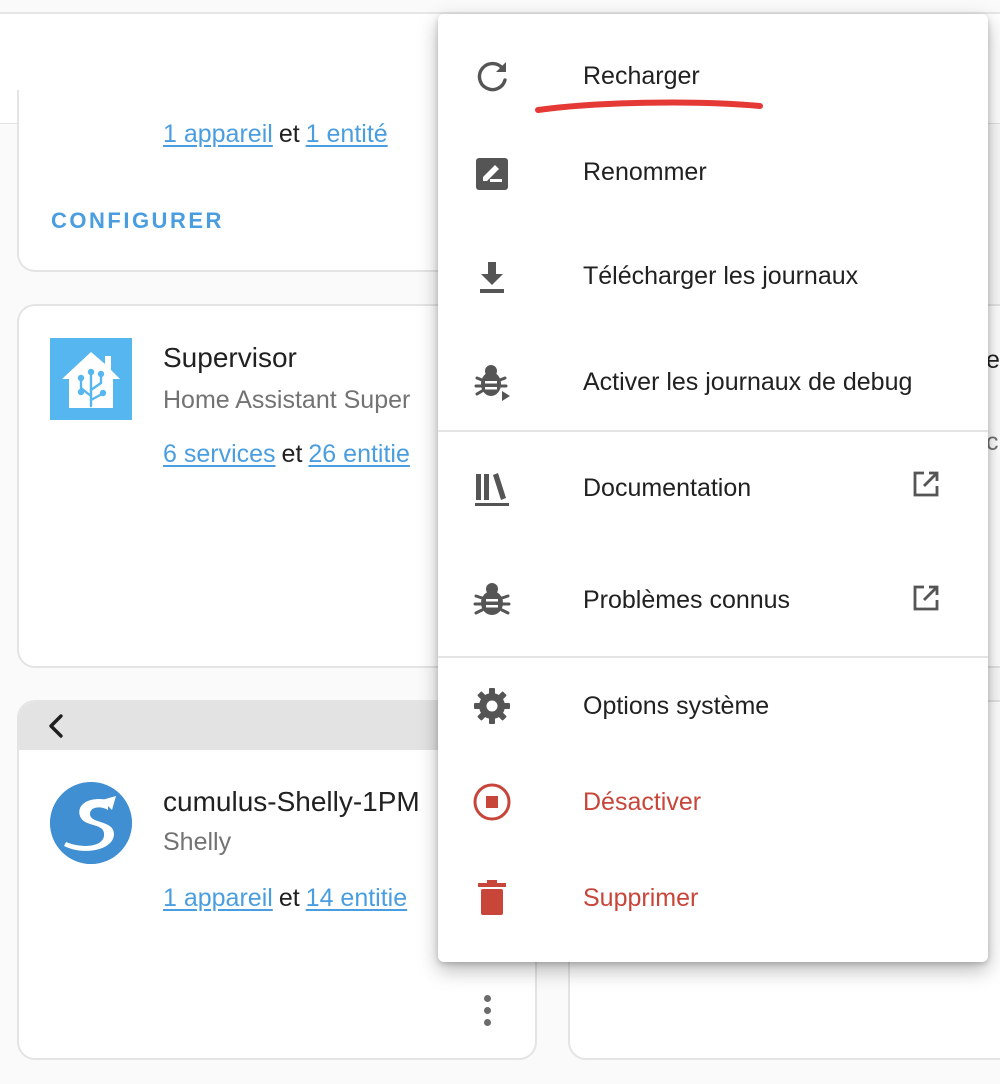  What do you see at coordinates (676, 706) in the screenshot?
I see `menu-item-label: Options système` at bounding box center [676, 706].